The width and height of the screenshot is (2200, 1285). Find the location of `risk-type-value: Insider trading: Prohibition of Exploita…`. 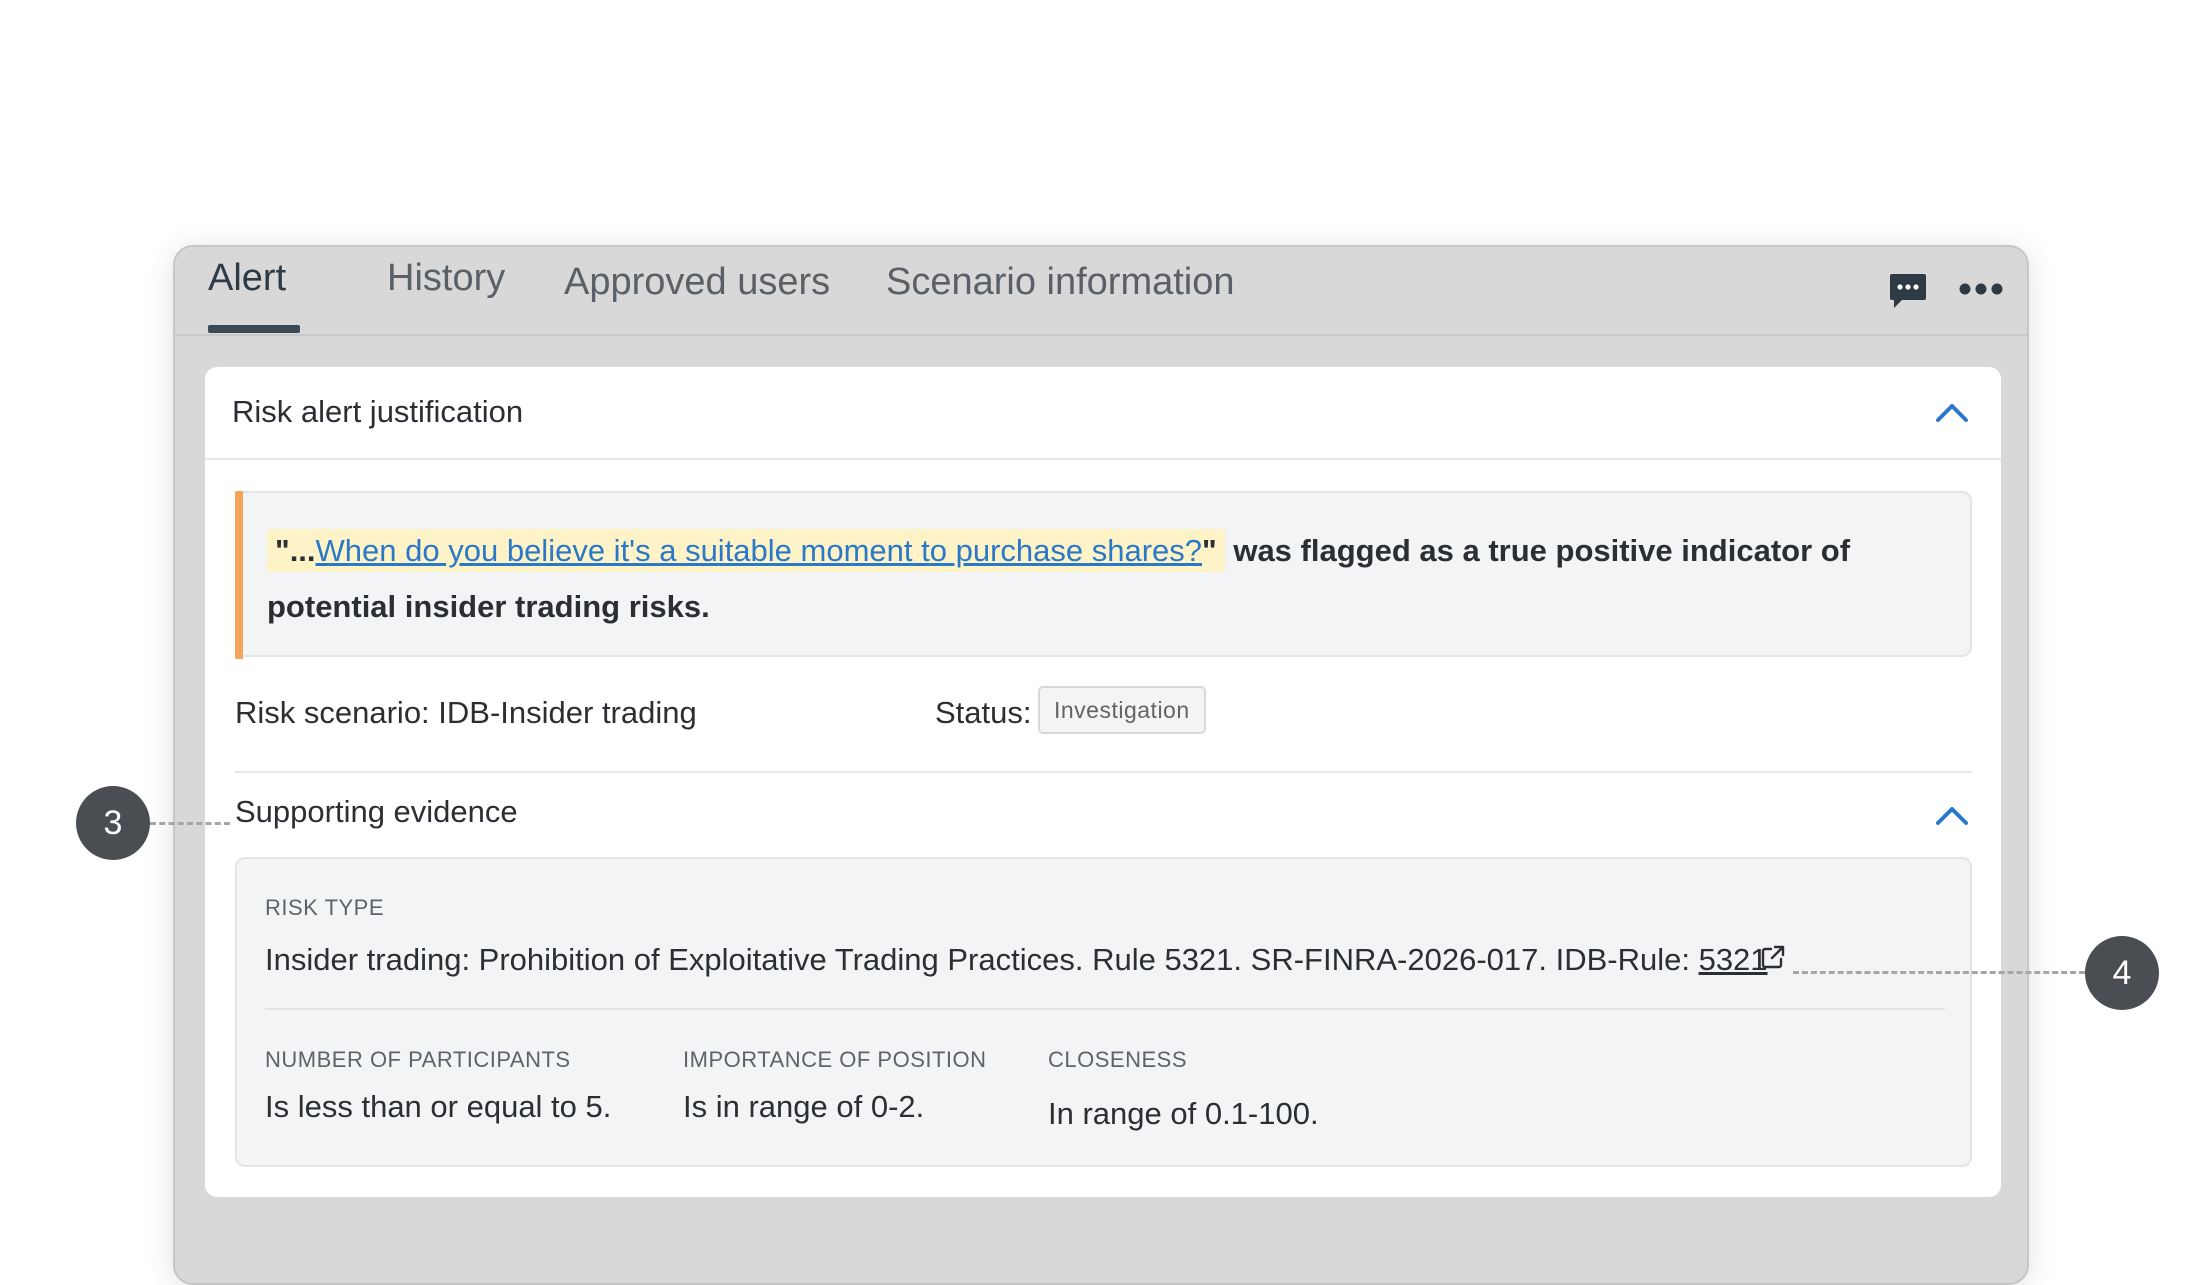

risk-type-value: Insider trading: Prohibition of Exploita… is located at coordinates (982, 959).